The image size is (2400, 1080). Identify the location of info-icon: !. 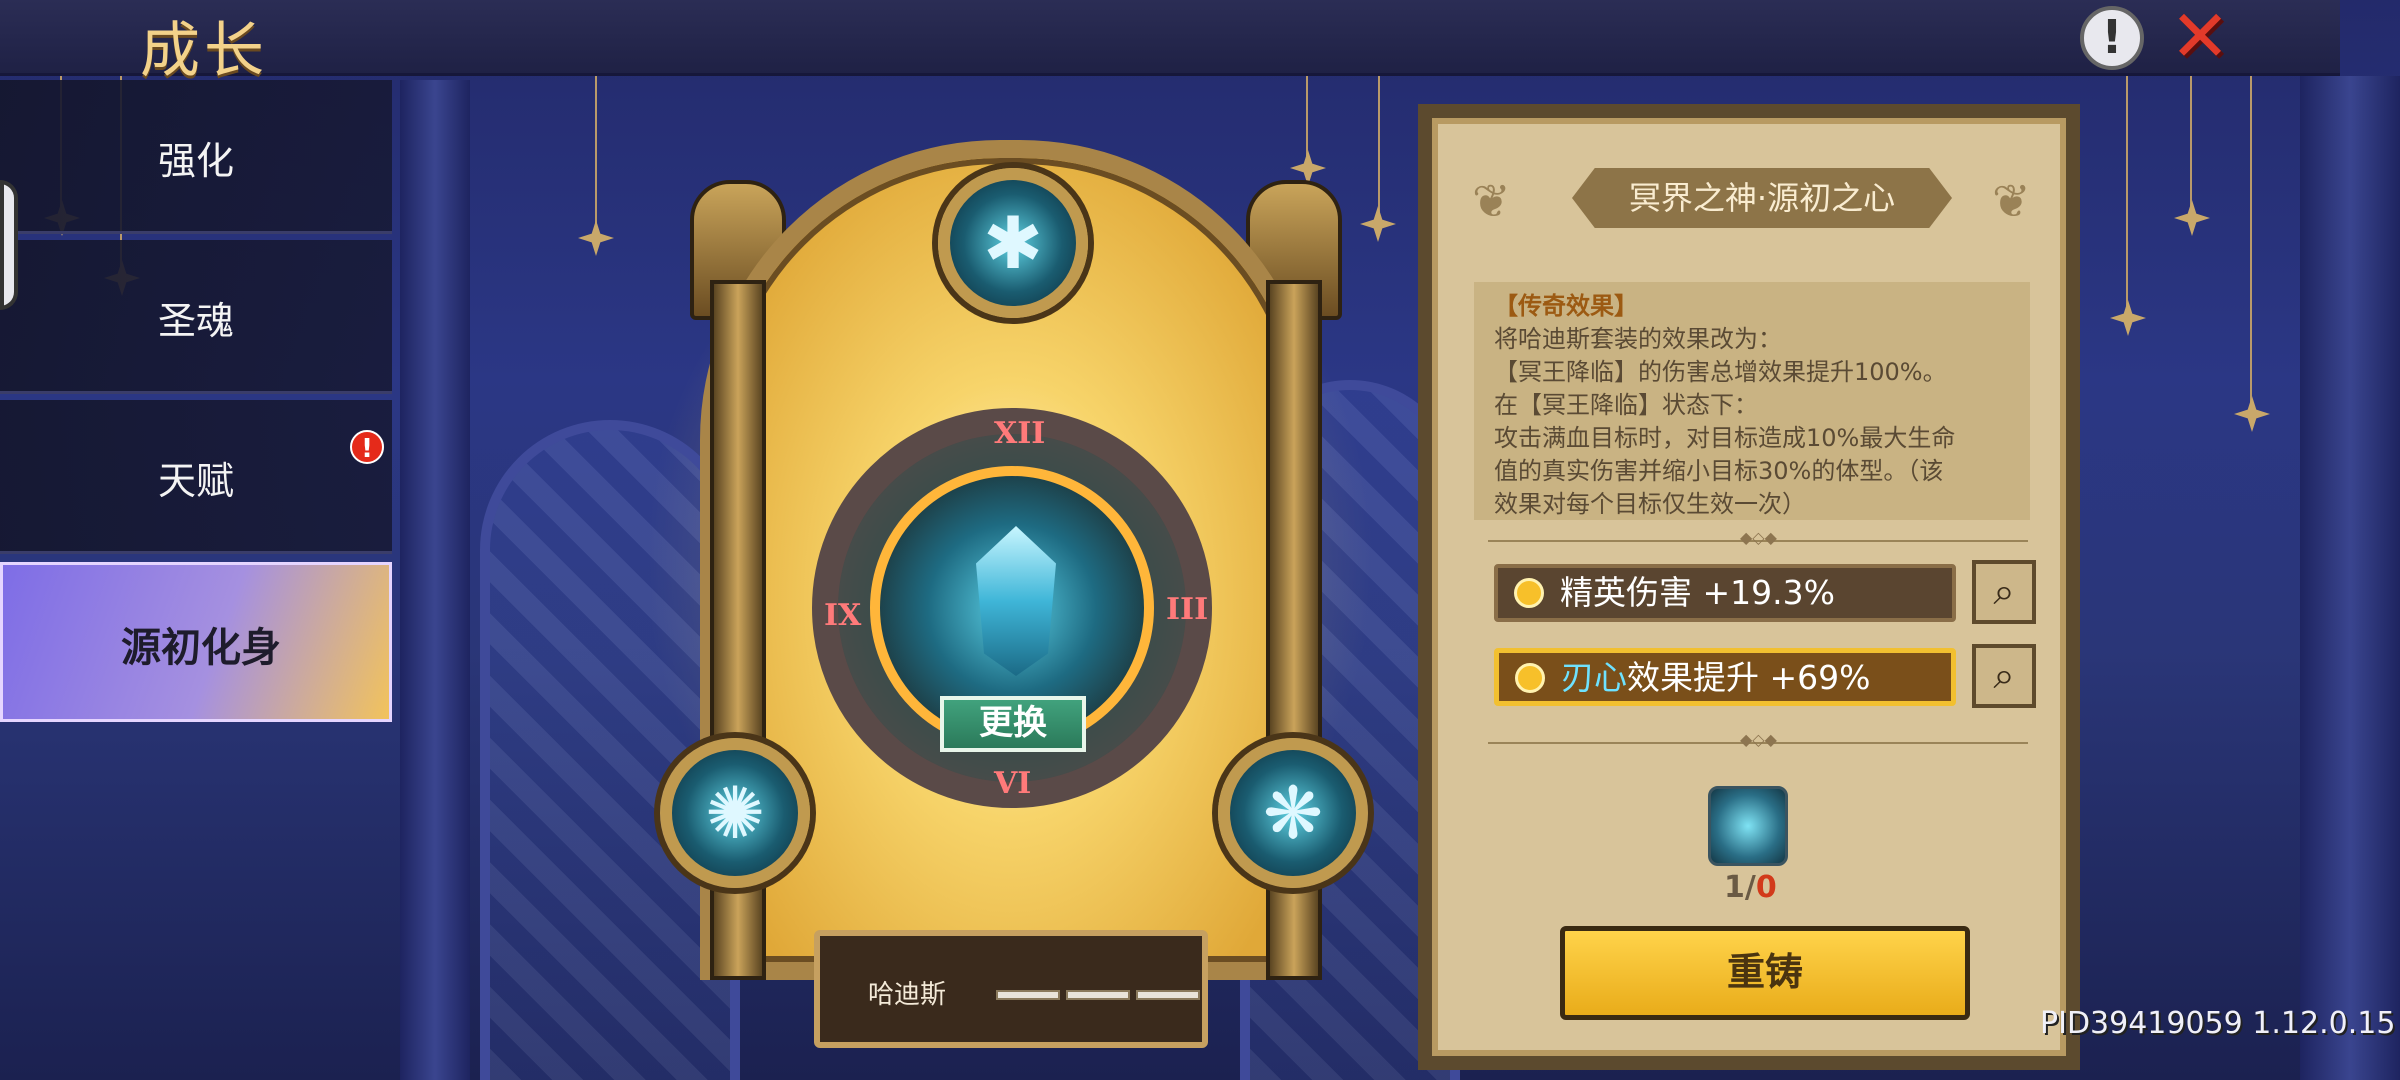
(2112, 37).